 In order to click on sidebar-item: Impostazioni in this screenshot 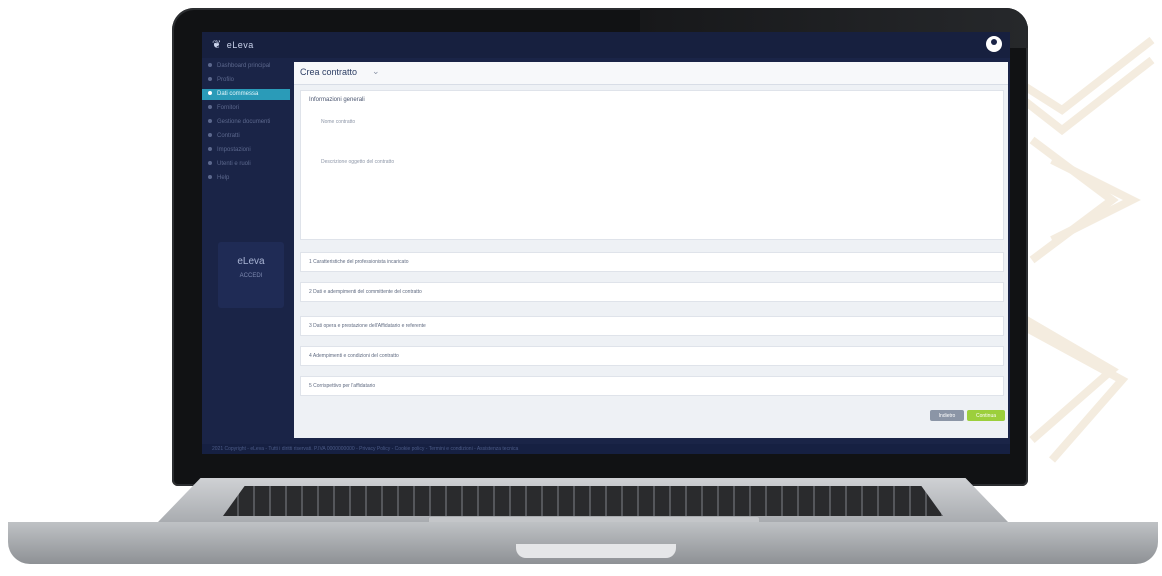, I will do `click(246, 150)`.